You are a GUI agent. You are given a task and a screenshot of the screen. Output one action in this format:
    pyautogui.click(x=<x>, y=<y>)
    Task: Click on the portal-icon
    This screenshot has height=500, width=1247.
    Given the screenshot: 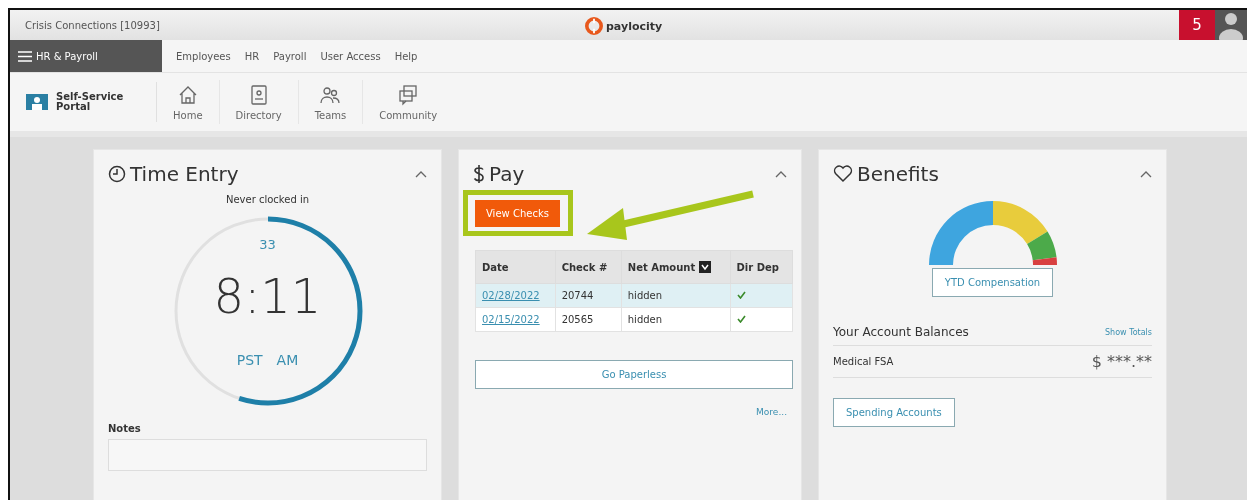 What is the action you would take?
    pyautogui.click(x=37, y=102)
    